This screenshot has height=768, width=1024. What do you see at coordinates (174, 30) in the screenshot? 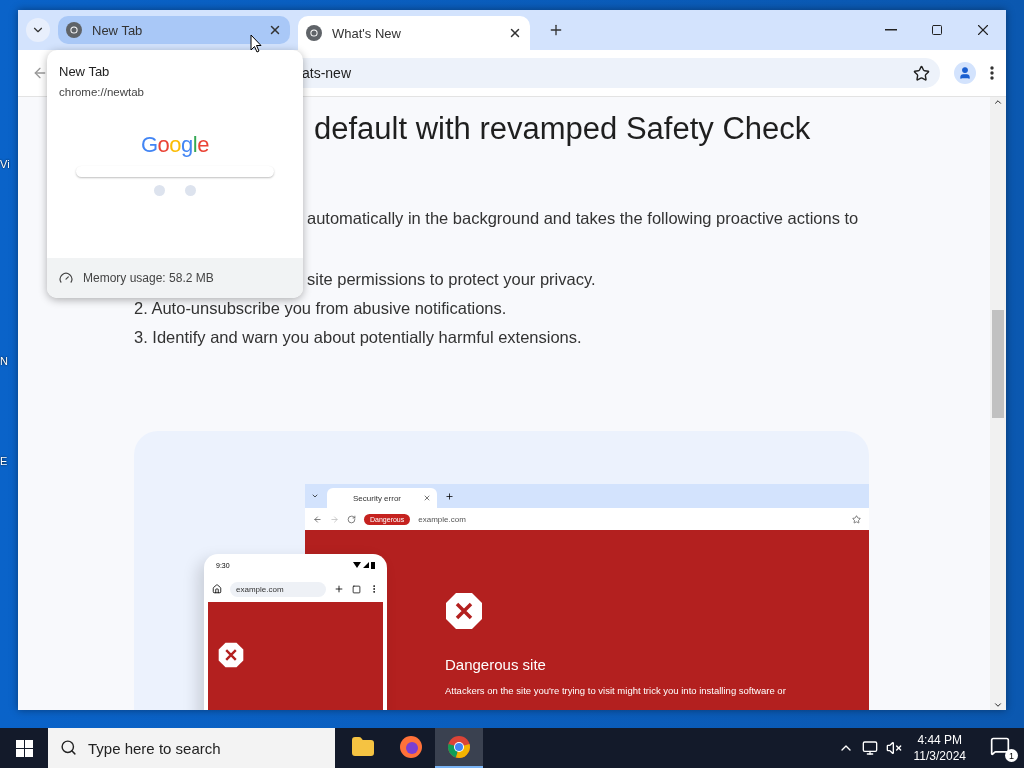
I see `browser-tab: New Tab` at bounding box center [174, 30].